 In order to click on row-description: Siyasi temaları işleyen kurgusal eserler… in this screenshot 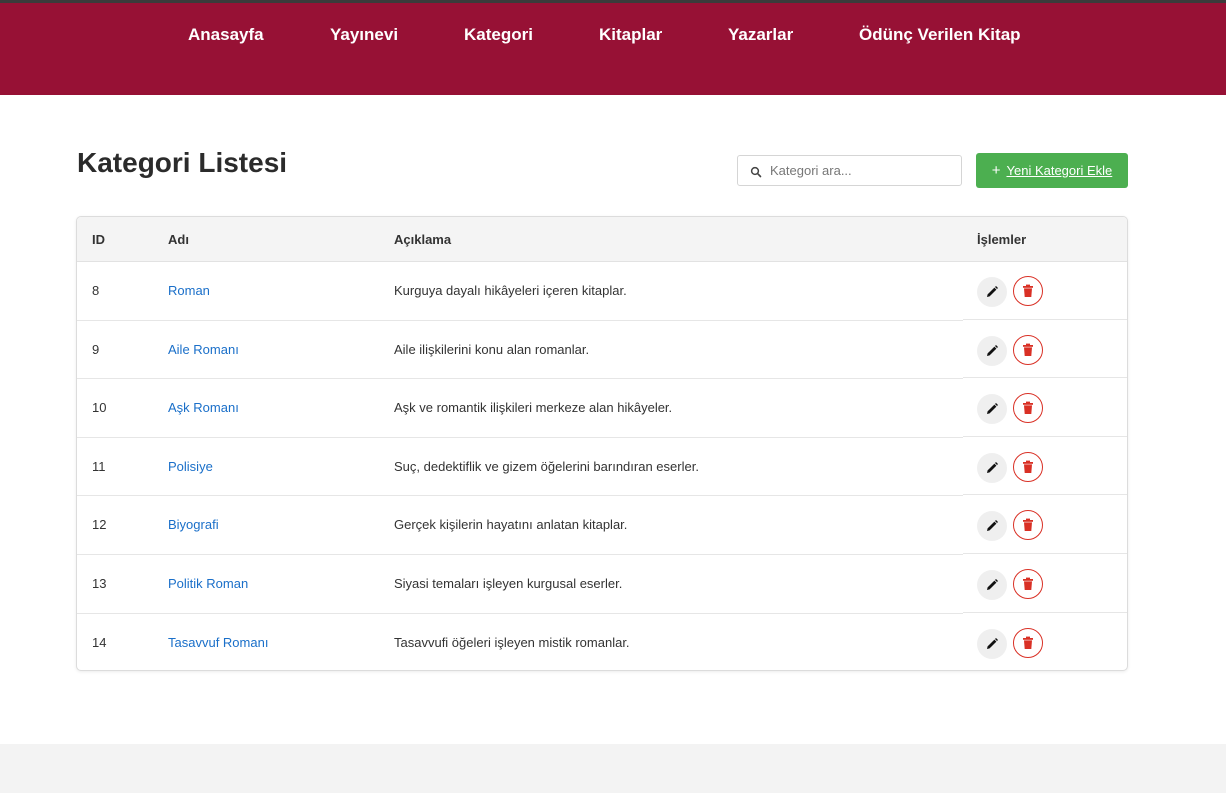, I will do `click(508, 583)`.